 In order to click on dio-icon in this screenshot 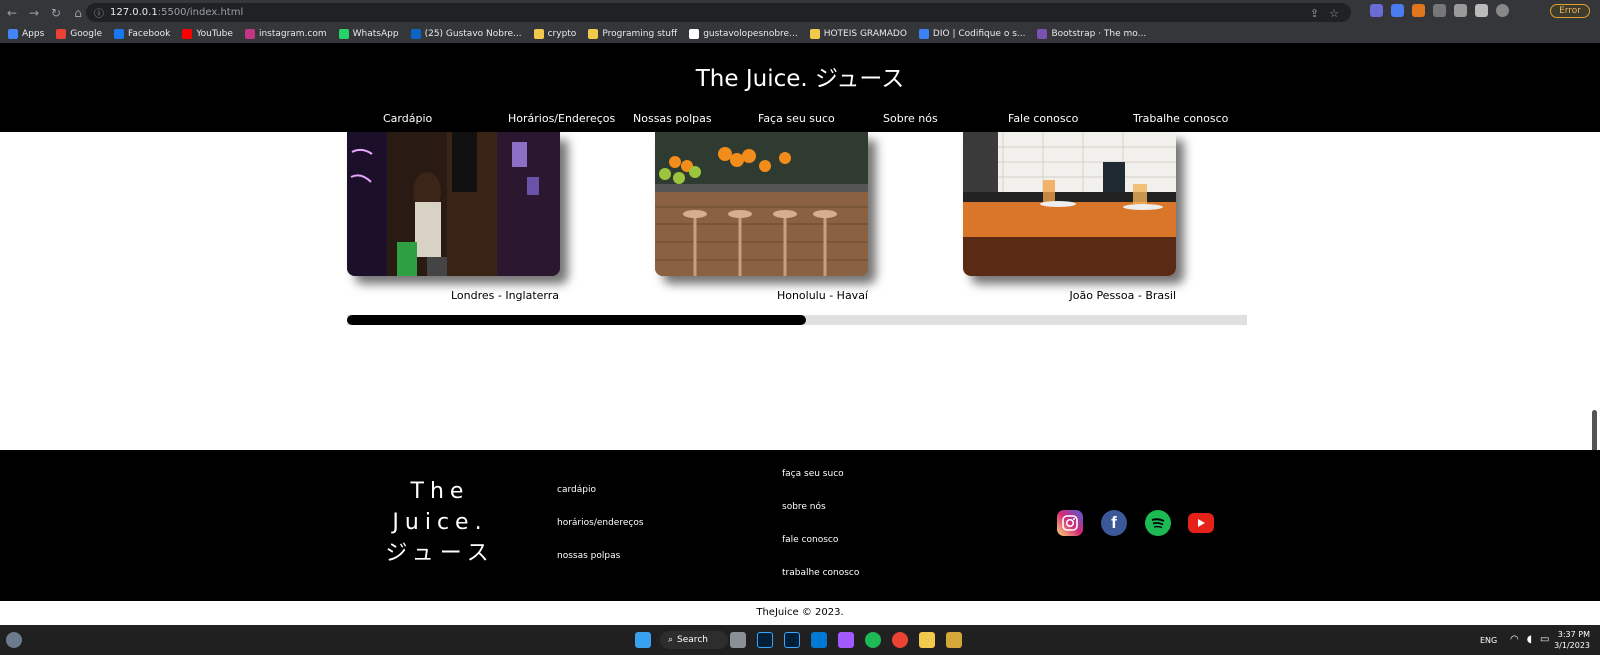, I will do `click(923, 34)`.